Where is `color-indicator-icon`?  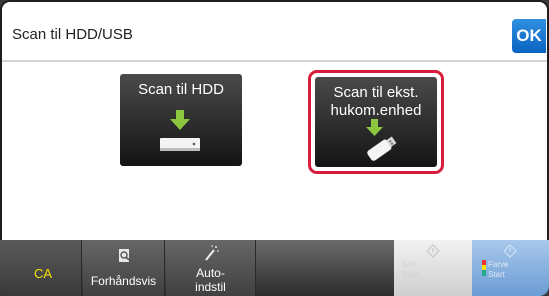 color-indicator-icon is located at coordinates (484, 268).